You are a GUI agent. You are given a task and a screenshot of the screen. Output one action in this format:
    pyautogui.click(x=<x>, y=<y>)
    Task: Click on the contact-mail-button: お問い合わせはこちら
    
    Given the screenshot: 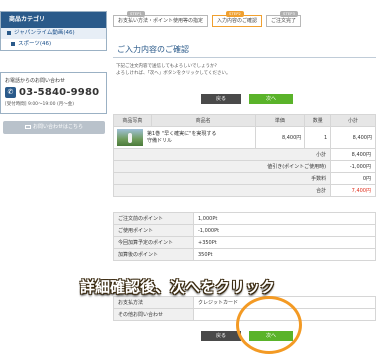 What is the action you would take?
    pyautogui.click(x=54, y=127)
    